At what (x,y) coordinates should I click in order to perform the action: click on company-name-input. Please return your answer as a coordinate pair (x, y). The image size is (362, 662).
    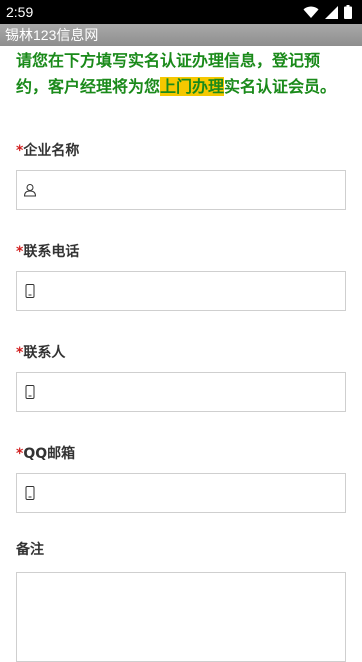
    Looking at the image, I should click on (181, 190).